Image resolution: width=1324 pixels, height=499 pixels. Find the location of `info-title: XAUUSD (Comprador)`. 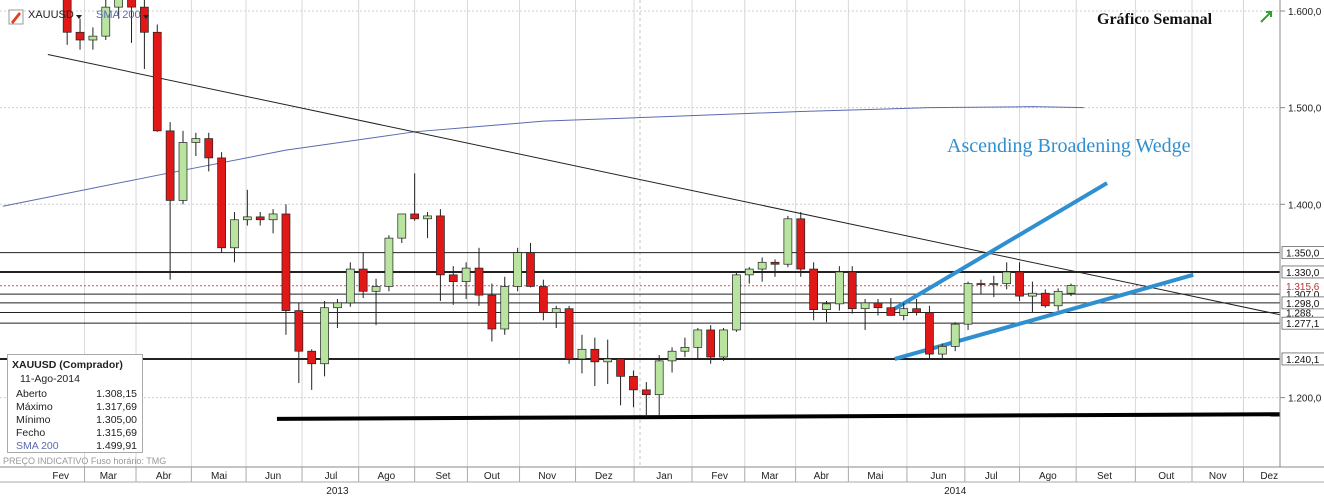

info-title: XAUUSD (Comprador) is located at coordinates (67, 365).